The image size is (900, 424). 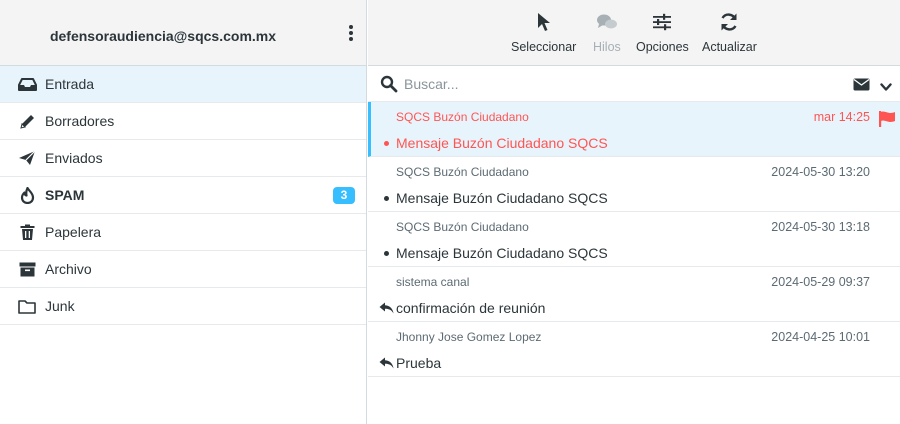 I want to click on folder-label: Entrada, so click(x=70, y=84).